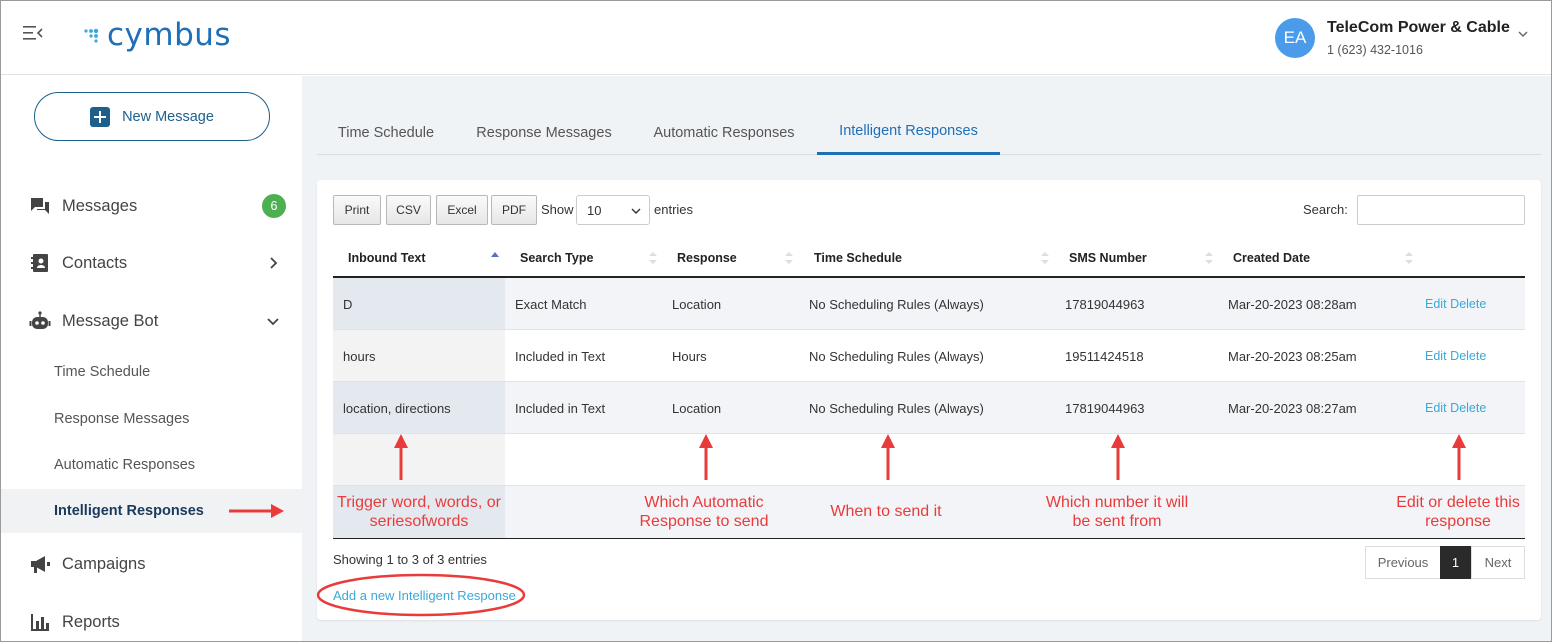  What do you see at coordinates (556, 258) in the screenshot?
I see `column-header-search-type: Search Type` at bounding box center [556, 258].